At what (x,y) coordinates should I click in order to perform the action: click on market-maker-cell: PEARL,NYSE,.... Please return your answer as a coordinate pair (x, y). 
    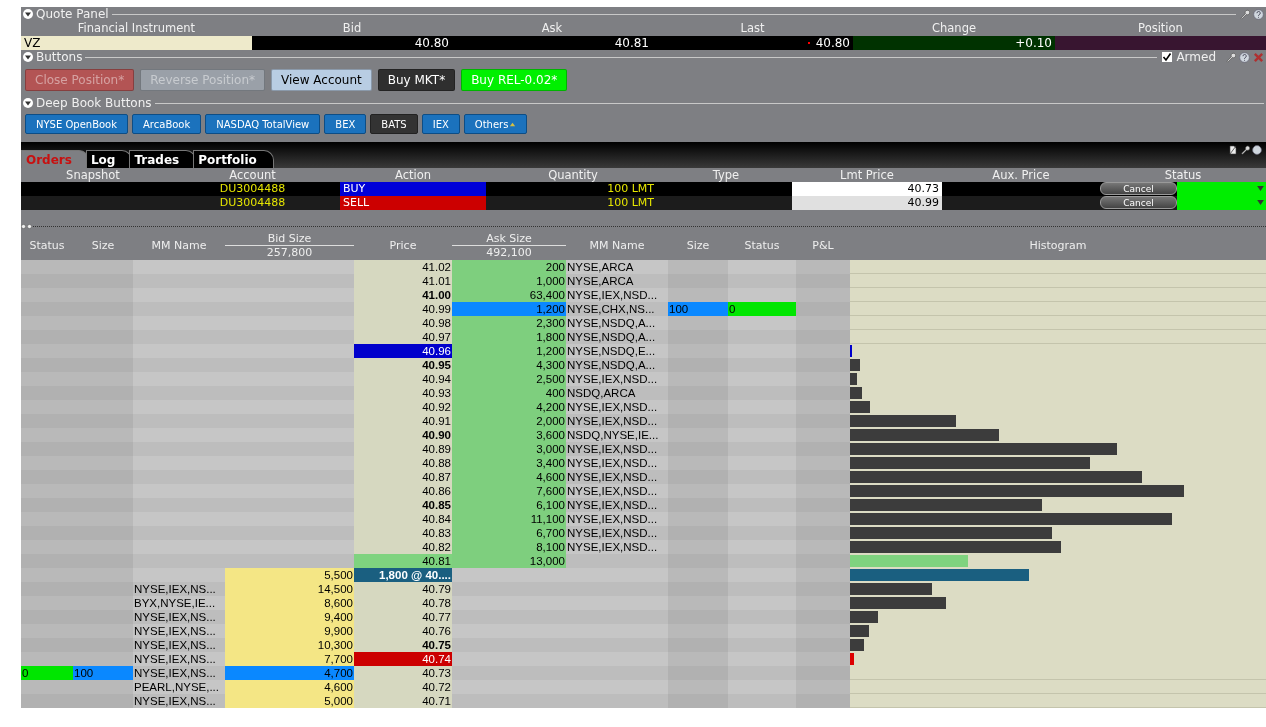
    Looking at the image, I should click on (179, 687).